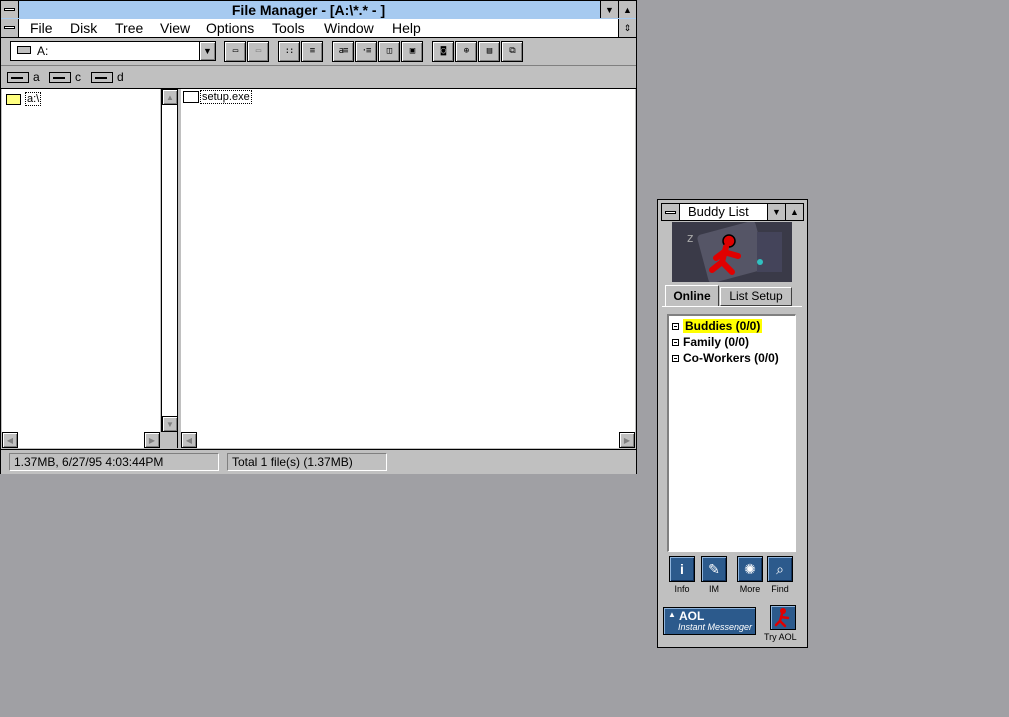 The width and height of the screenshot is (1009, 717). Describe the element at coordinates (230, 28) in the screenshot. I see `menu-options: Options` at that location.